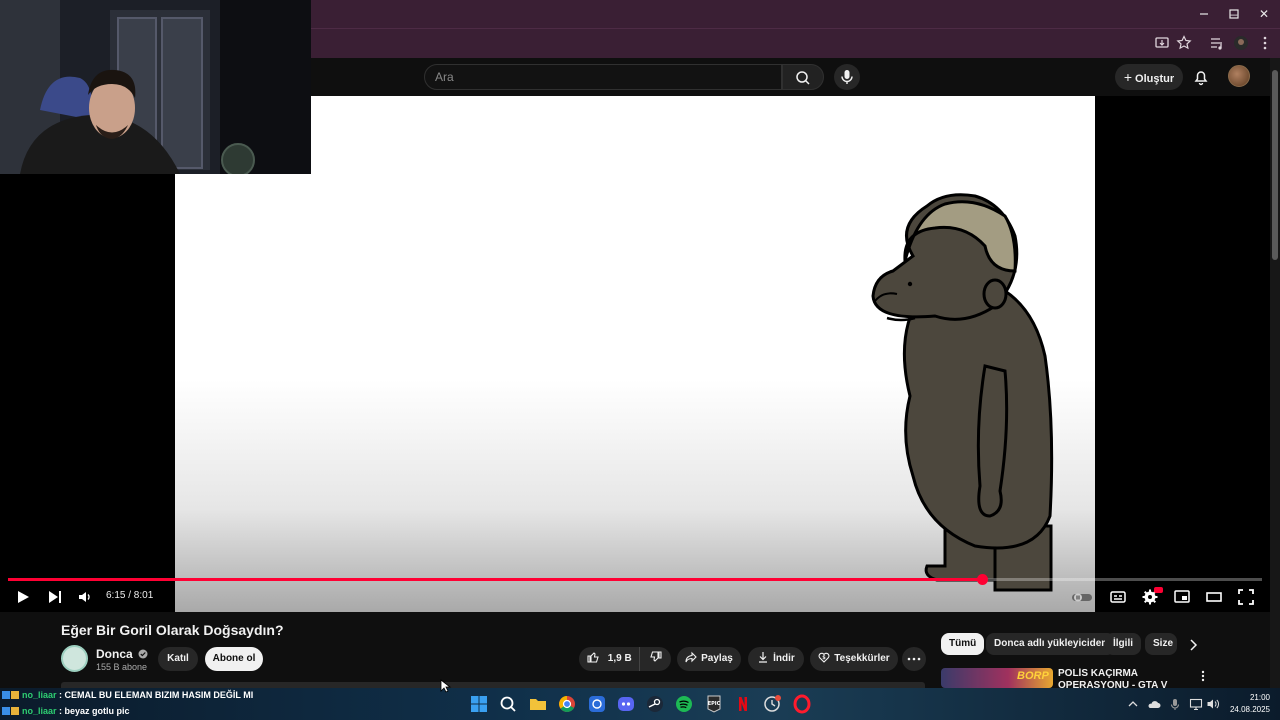 The image size is (1280, 720). What do you see at coordinates (130, 595) in the screenshot?
I see `time-display: 6:15 / 8:01` at bounding box center [130, 595].